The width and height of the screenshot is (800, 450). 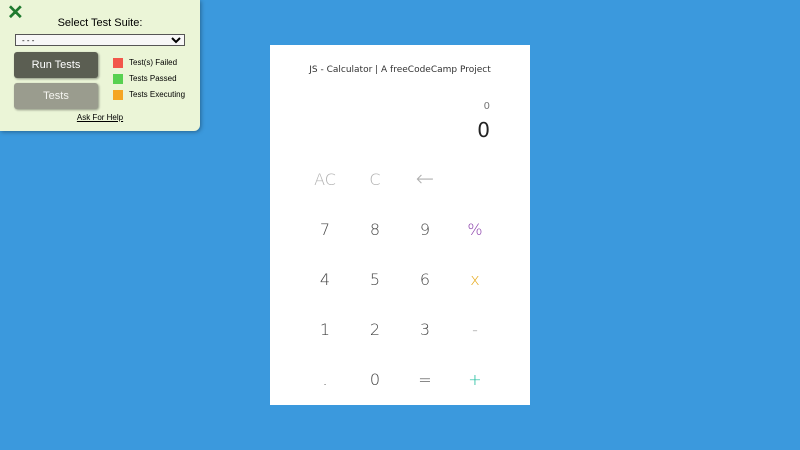 I want to click on test-suite-title: Select Test Suite:, so click(x=100, y=23).